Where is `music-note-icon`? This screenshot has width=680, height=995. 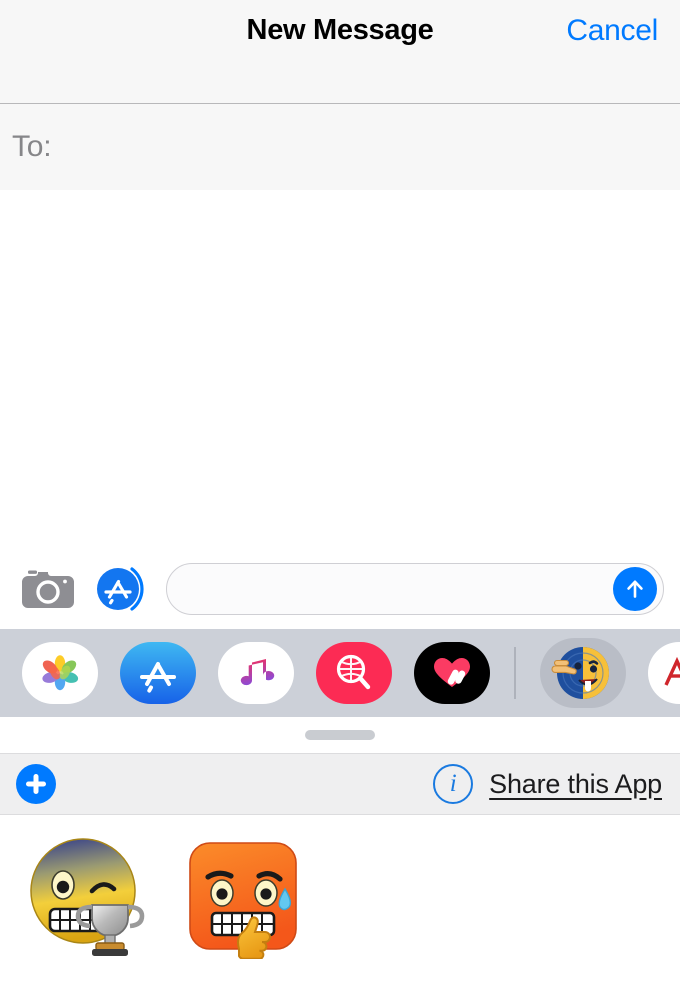
music-note-icon is located at coordinates (257, 672).